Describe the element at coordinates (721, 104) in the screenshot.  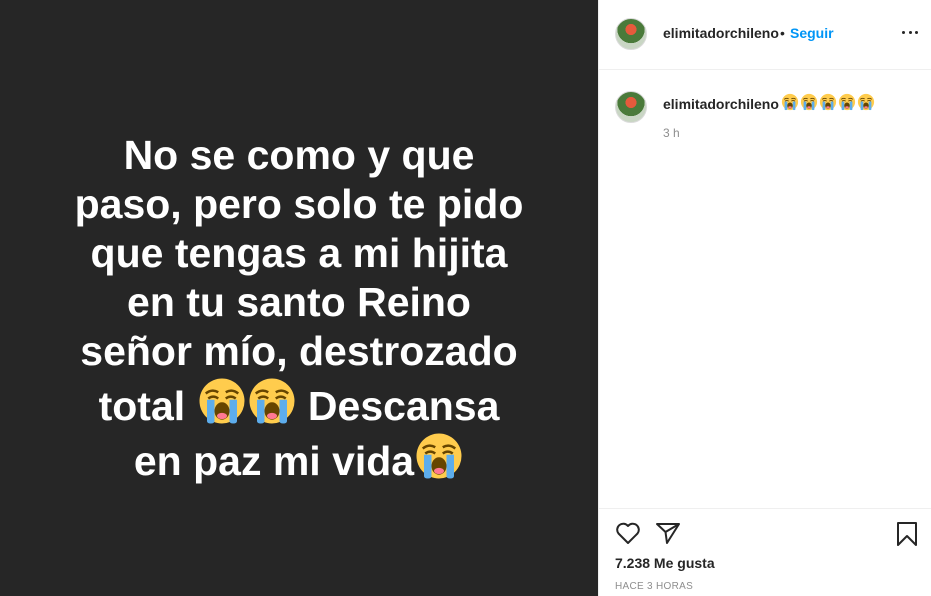
I see `caption-username: elimitadorchileno` at that location.